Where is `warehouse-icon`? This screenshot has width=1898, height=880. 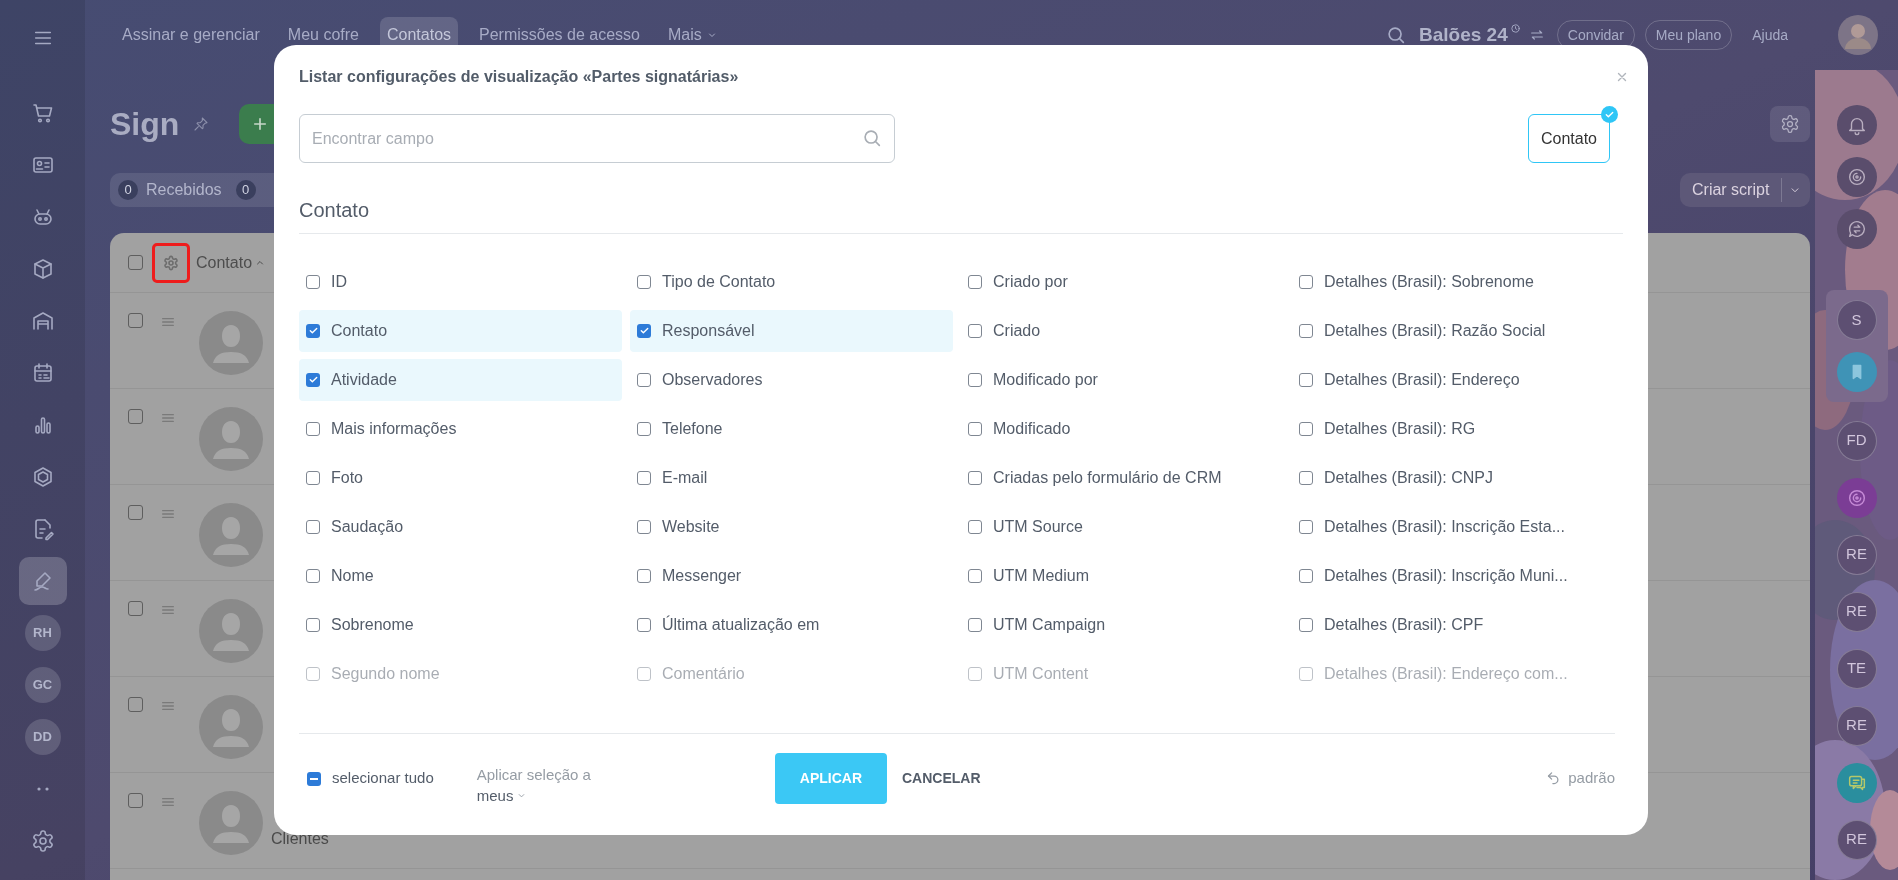
warehouse-icon is located at coordinates (42, 321).